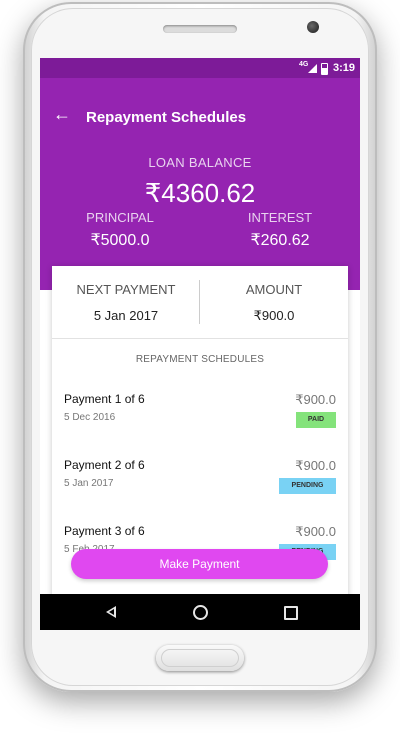 Image resolution: width=400 pixels, height=755 pixels. I want to click on status-badge: PENDING, so click(307, 486).